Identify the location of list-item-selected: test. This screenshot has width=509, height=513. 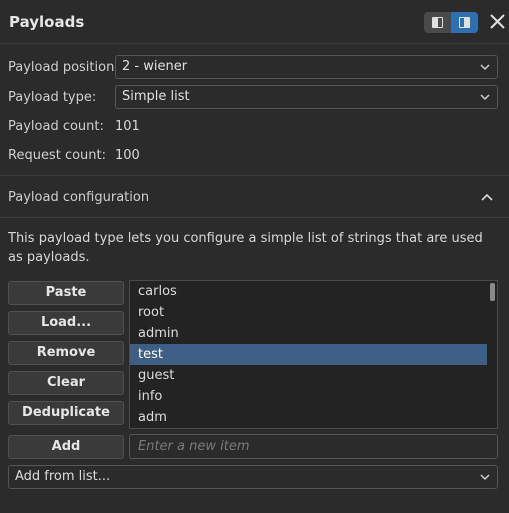
(308, 354).